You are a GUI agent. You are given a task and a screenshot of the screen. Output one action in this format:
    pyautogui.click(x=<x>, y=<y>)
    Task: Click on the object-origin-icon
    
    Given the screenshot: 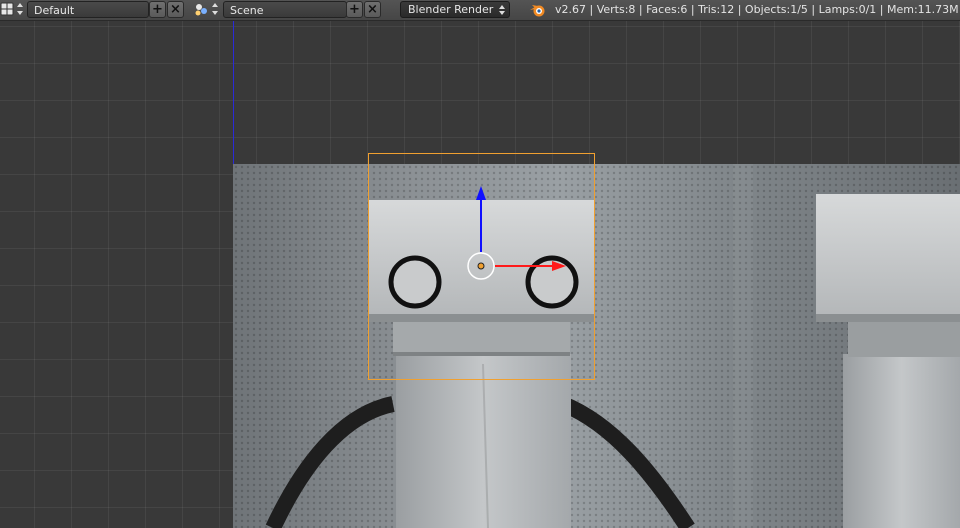 What is the action you would take?
    pyautogui.click(x=481, y=266)
    